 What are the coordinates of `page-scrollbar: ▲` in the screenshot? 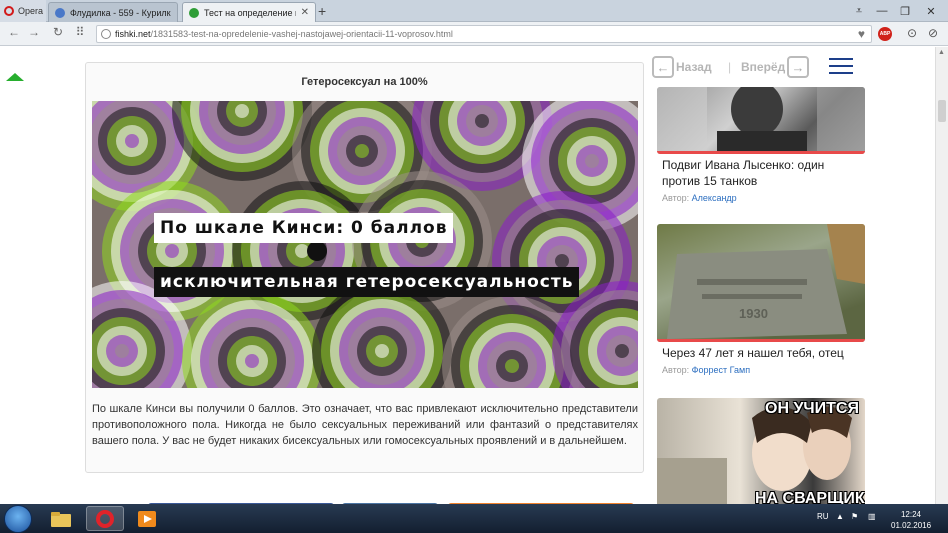 It's located at (941, 275).